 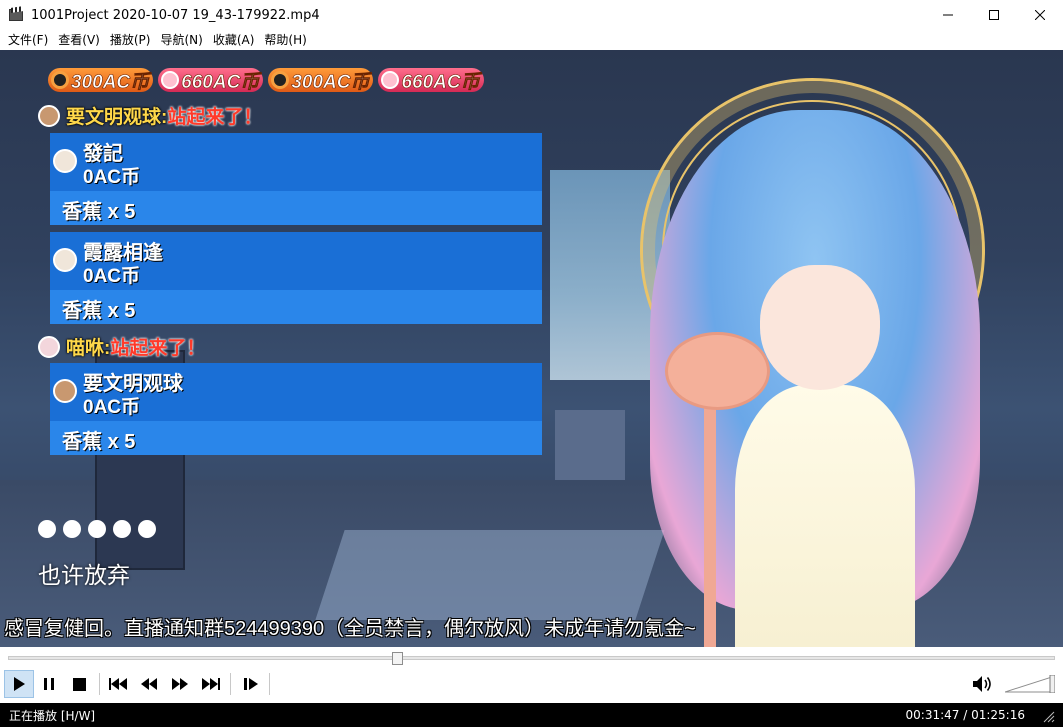 What do you see at coordinates (52, 715) in the screenshot?
I see `playback-state: 正在播放 [H/W]` at bounding box center [52, 715].